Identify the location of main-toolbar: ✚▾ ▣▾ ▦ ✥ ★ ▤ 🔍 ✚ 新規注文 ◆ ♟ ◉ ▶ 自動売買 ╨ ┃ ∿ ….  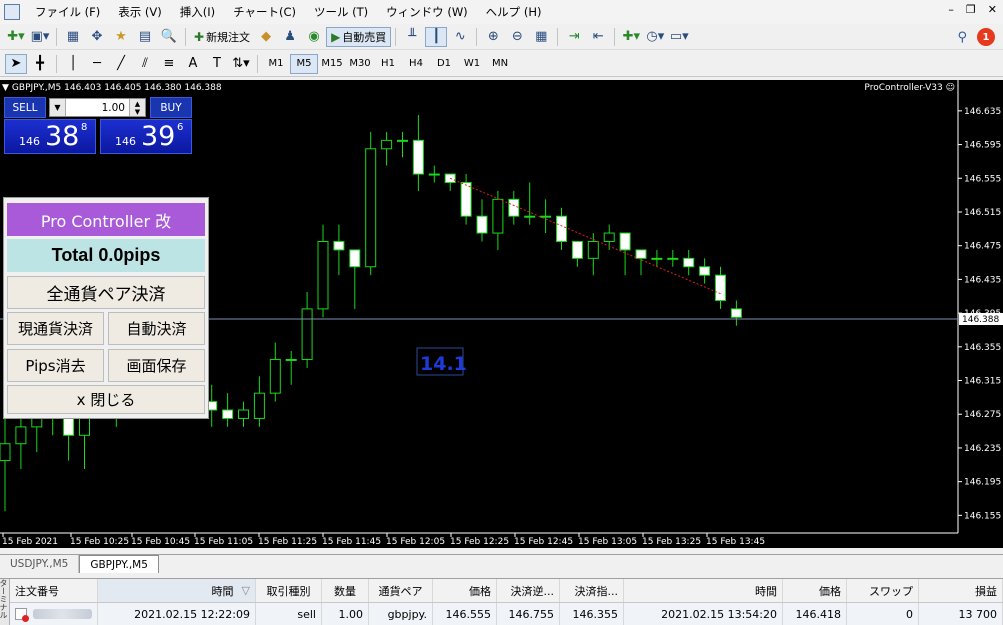
(501, 37).